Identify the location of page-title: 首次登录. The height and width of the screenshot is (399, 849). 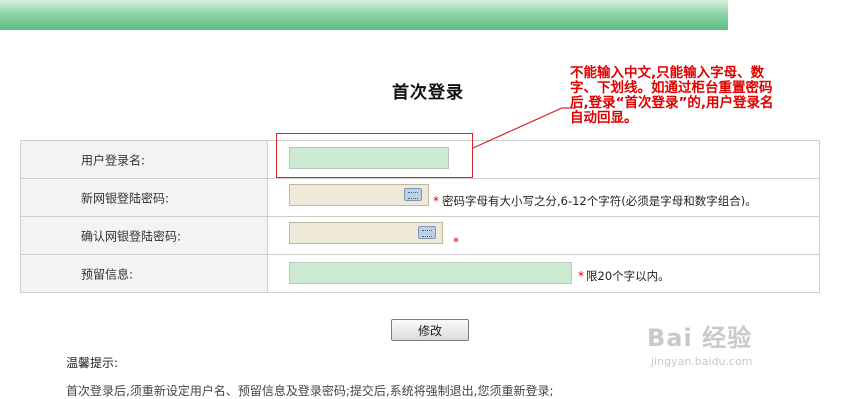
(428, 93).